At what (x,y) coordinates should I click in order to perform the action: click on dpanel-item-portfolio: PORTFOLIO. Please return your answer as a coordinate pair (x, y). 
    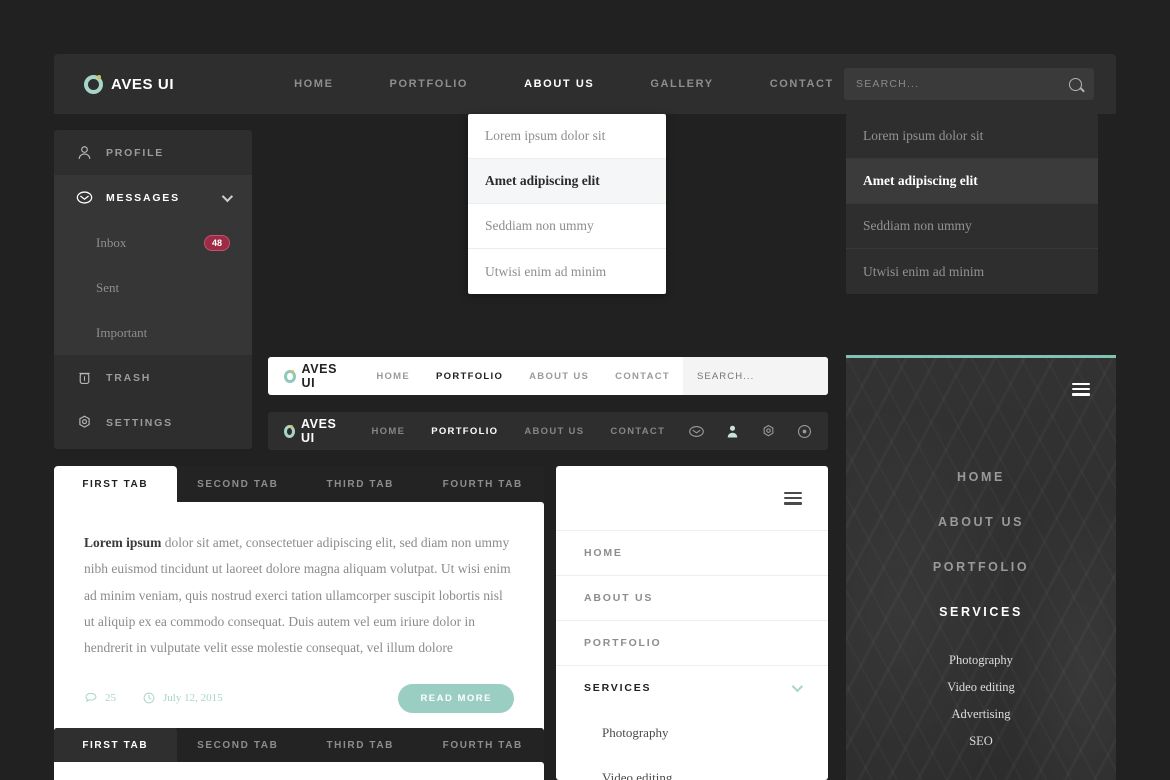
    Looking at the image, I should click on (981, 566).